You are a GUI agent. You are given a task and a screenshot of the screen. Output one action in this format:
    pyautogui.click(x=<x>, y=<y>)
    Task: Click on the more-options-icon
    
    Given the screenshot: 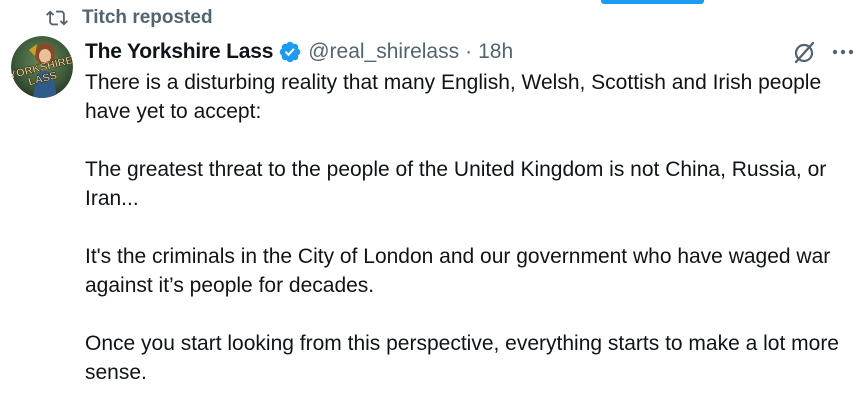 What is the action you would take?
    pyautogui.click(x=843, y=52)
    